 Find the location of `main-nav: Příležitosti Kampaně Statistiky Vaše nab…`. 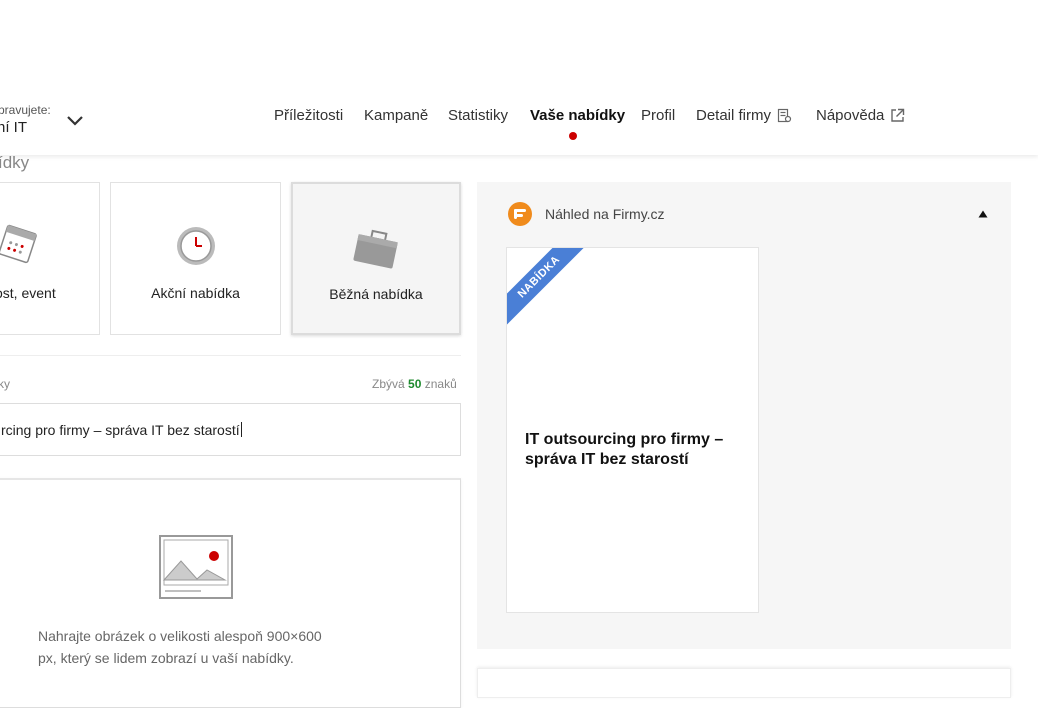

main-nav: Příležitosti Kampaně Statistiky Vaše nab… is located at coordinates (519, 119).